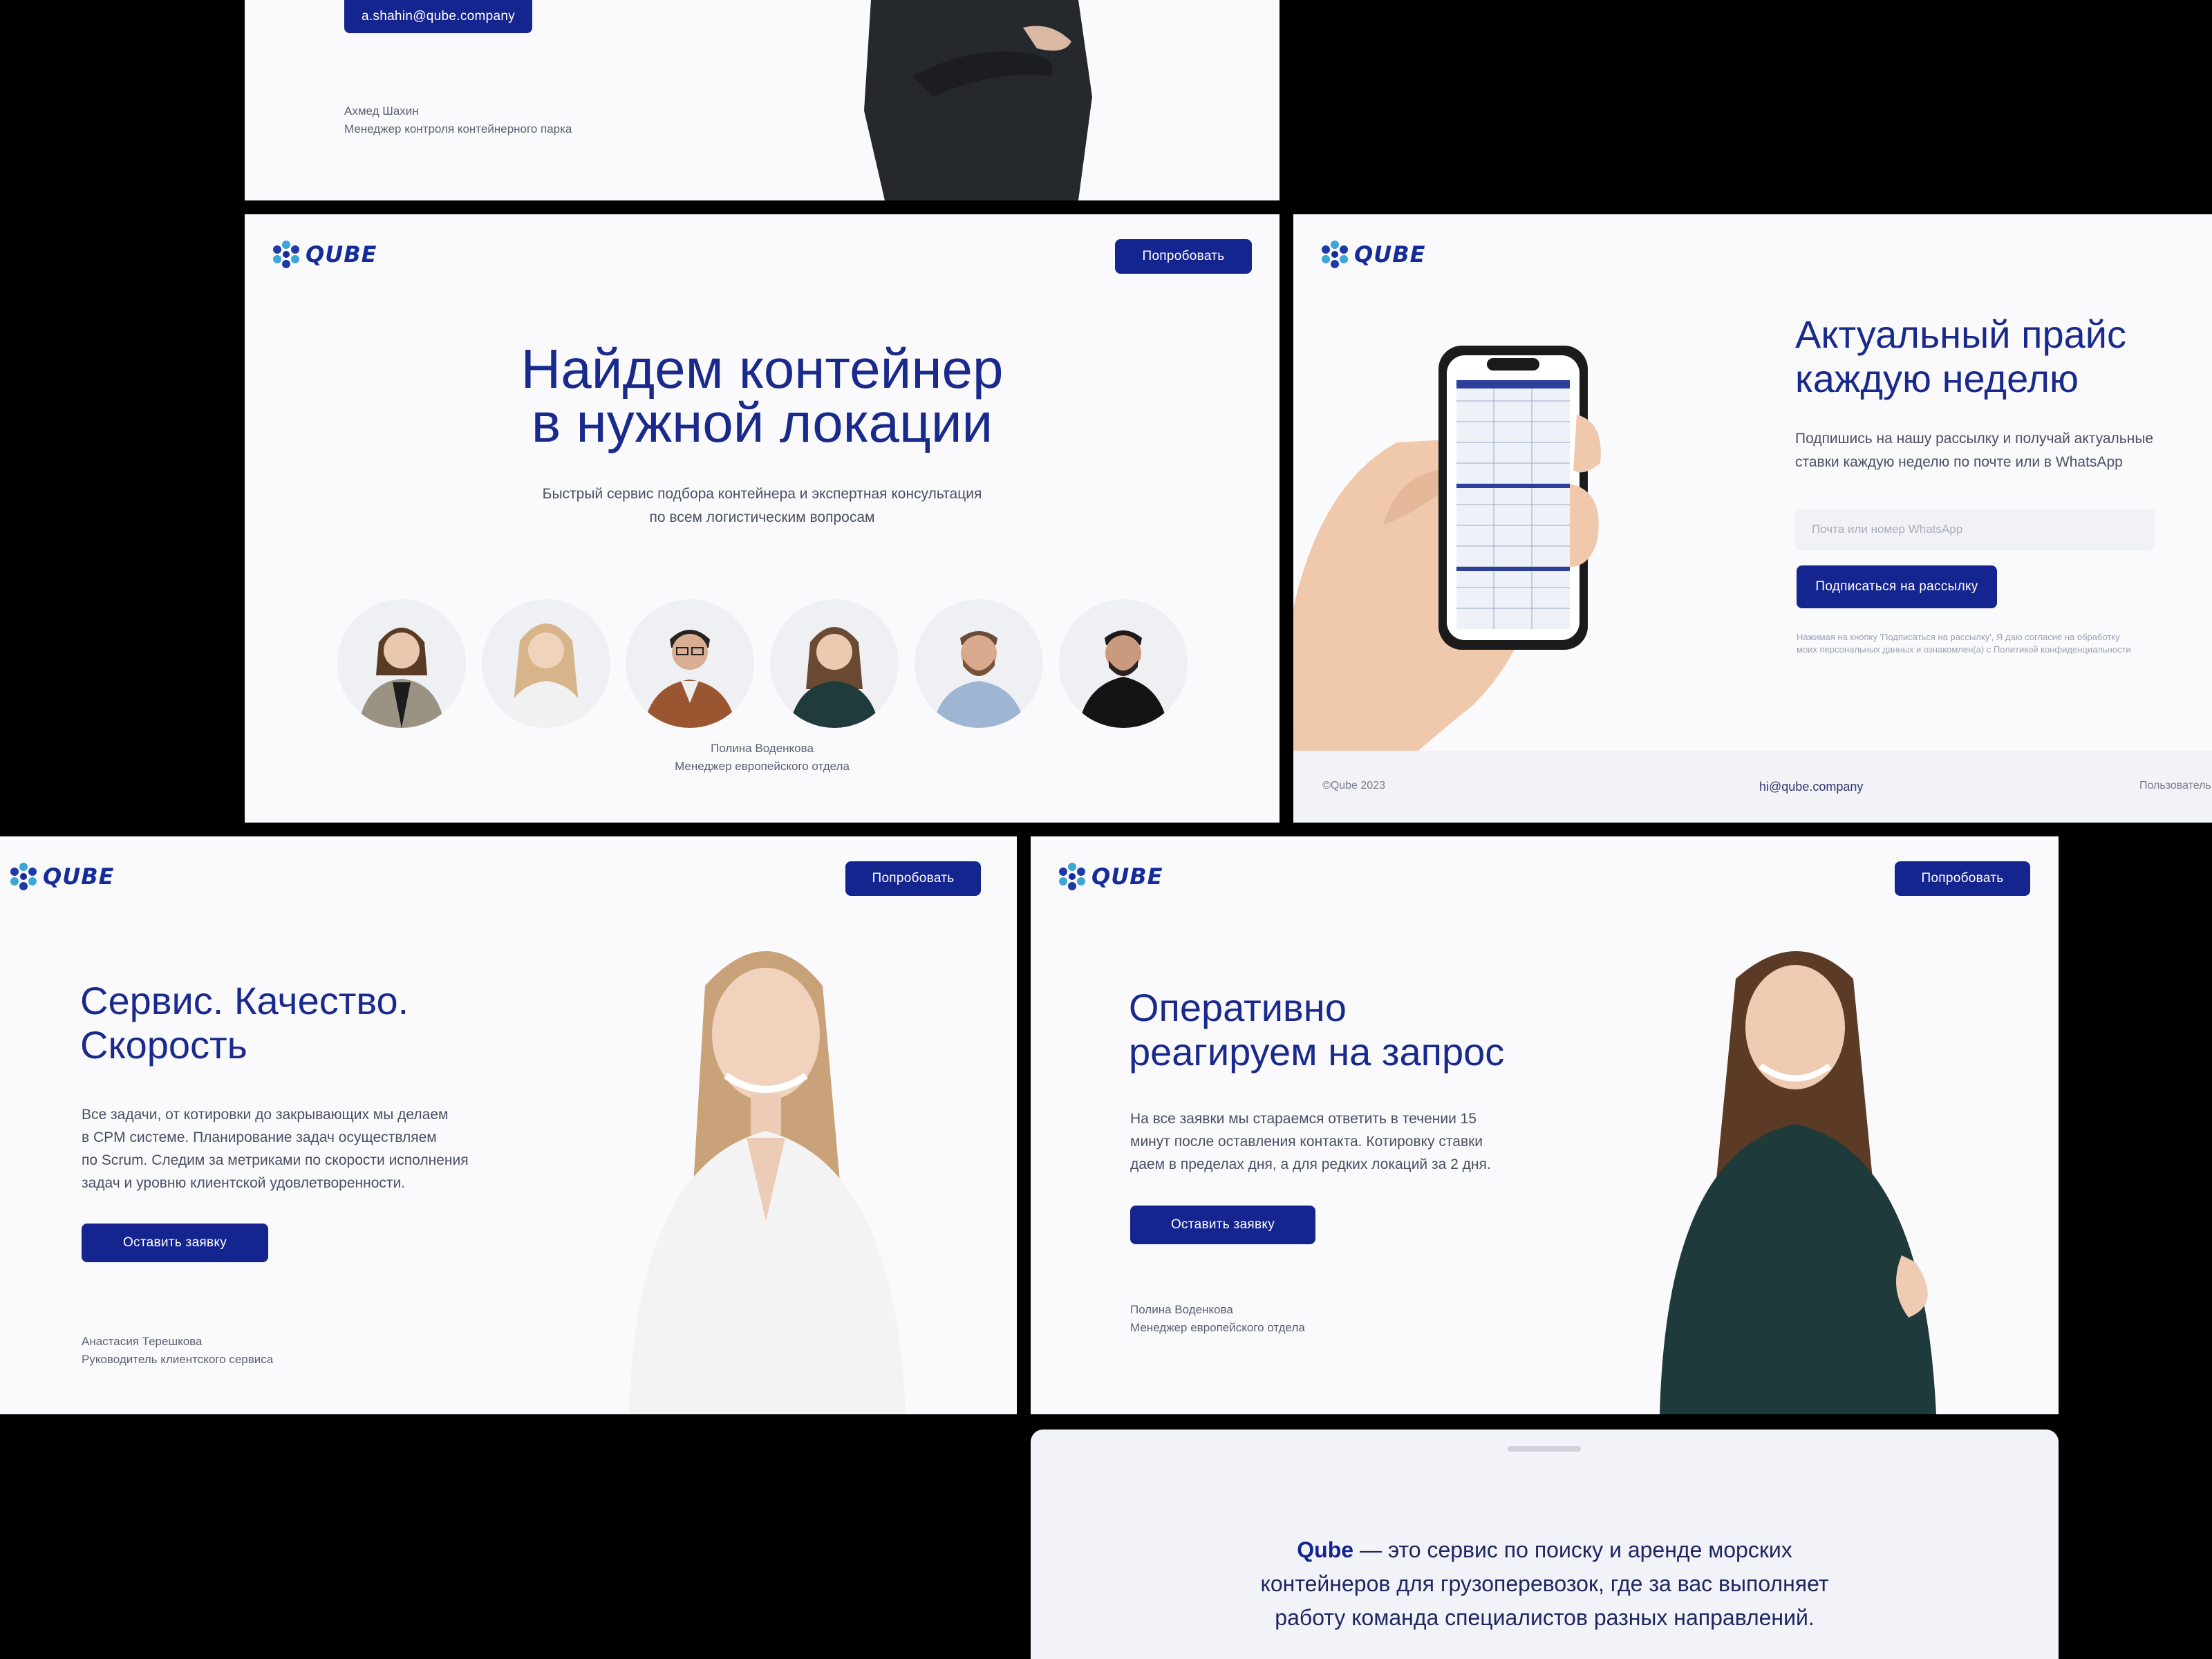 This screenshot has width=2212, height=1659. I want to click on selected-person-name: Полина Воденкова, so click(763, 749).